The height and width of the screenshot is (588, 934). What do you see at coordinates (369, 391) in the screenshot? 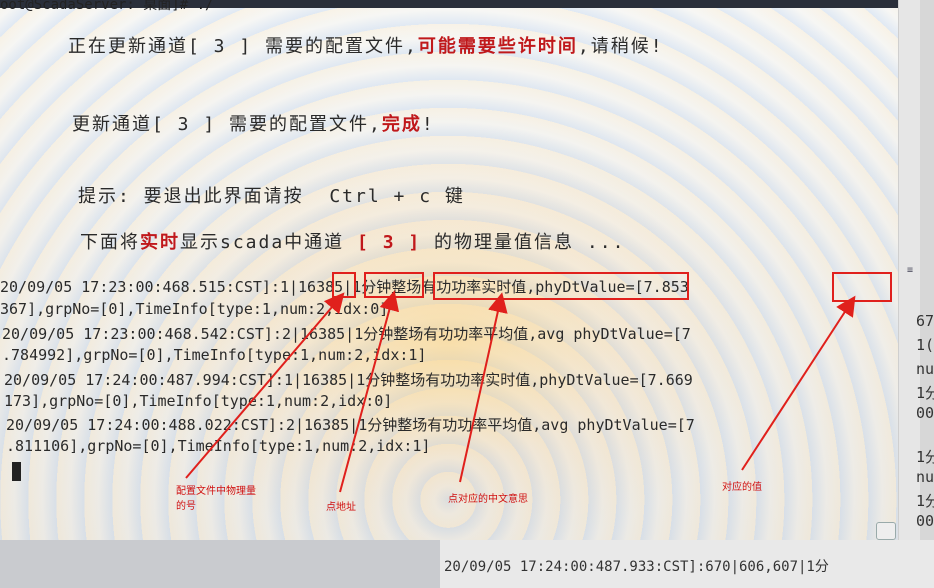
I see `arrow-point-address` at bounding box center [369, 391].